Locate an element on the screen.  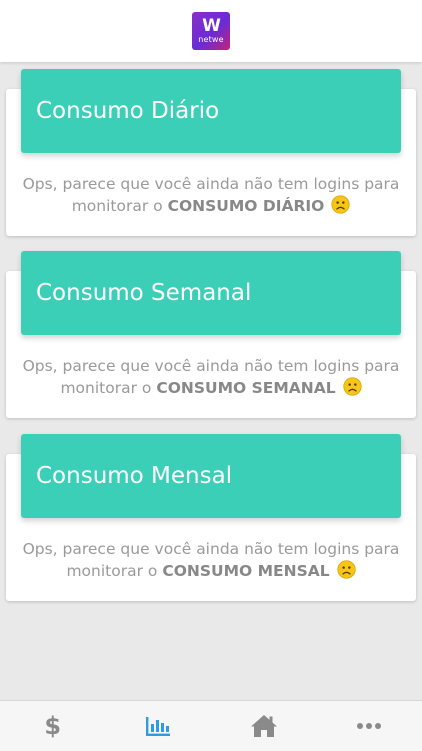
netwe-logo: W netwe is located at coordinates (211, 31).